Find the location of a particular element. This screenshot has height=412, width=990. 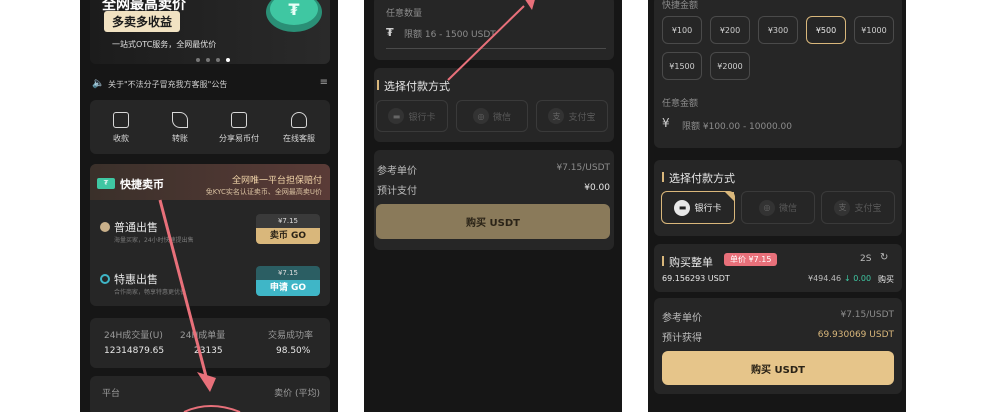

selected-check-icon is located at coordinates (729, 196).